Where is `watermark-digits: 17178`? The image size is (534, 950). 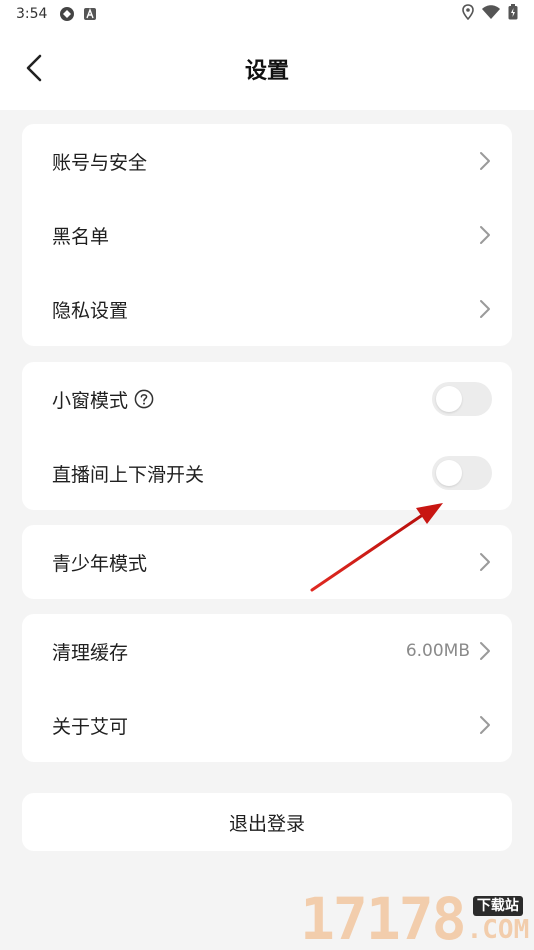
watermark-digits: 17178 is located at coordinates (383, 917).